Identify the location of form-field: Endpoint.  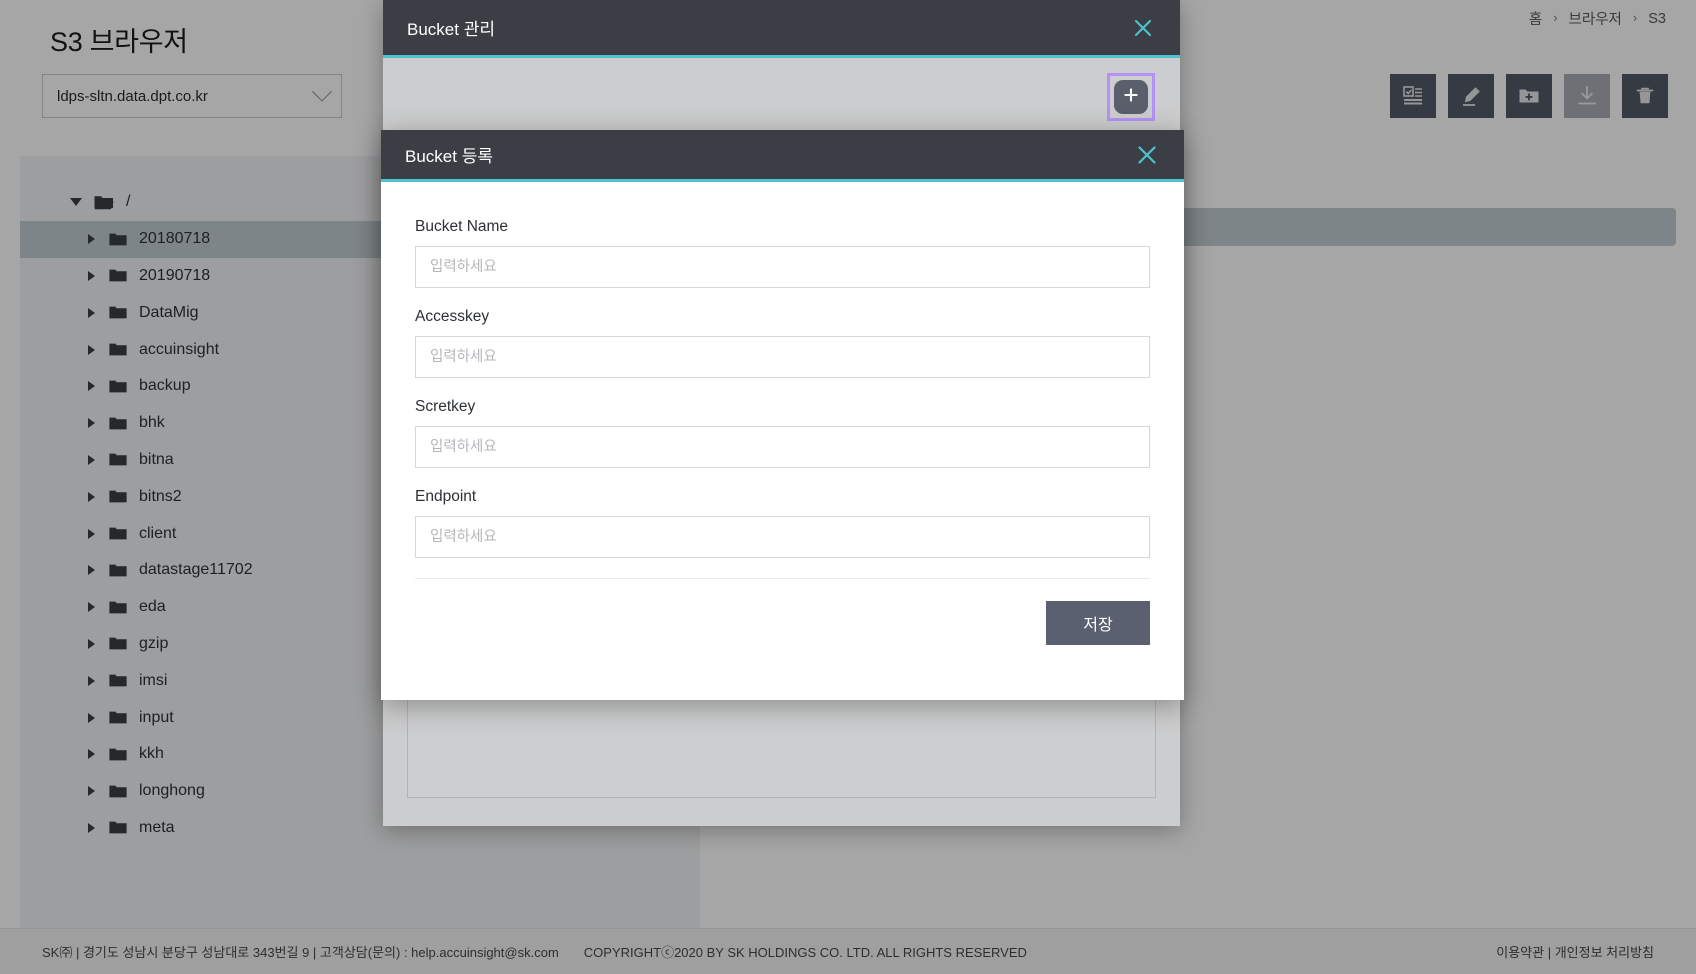
(782, 523).